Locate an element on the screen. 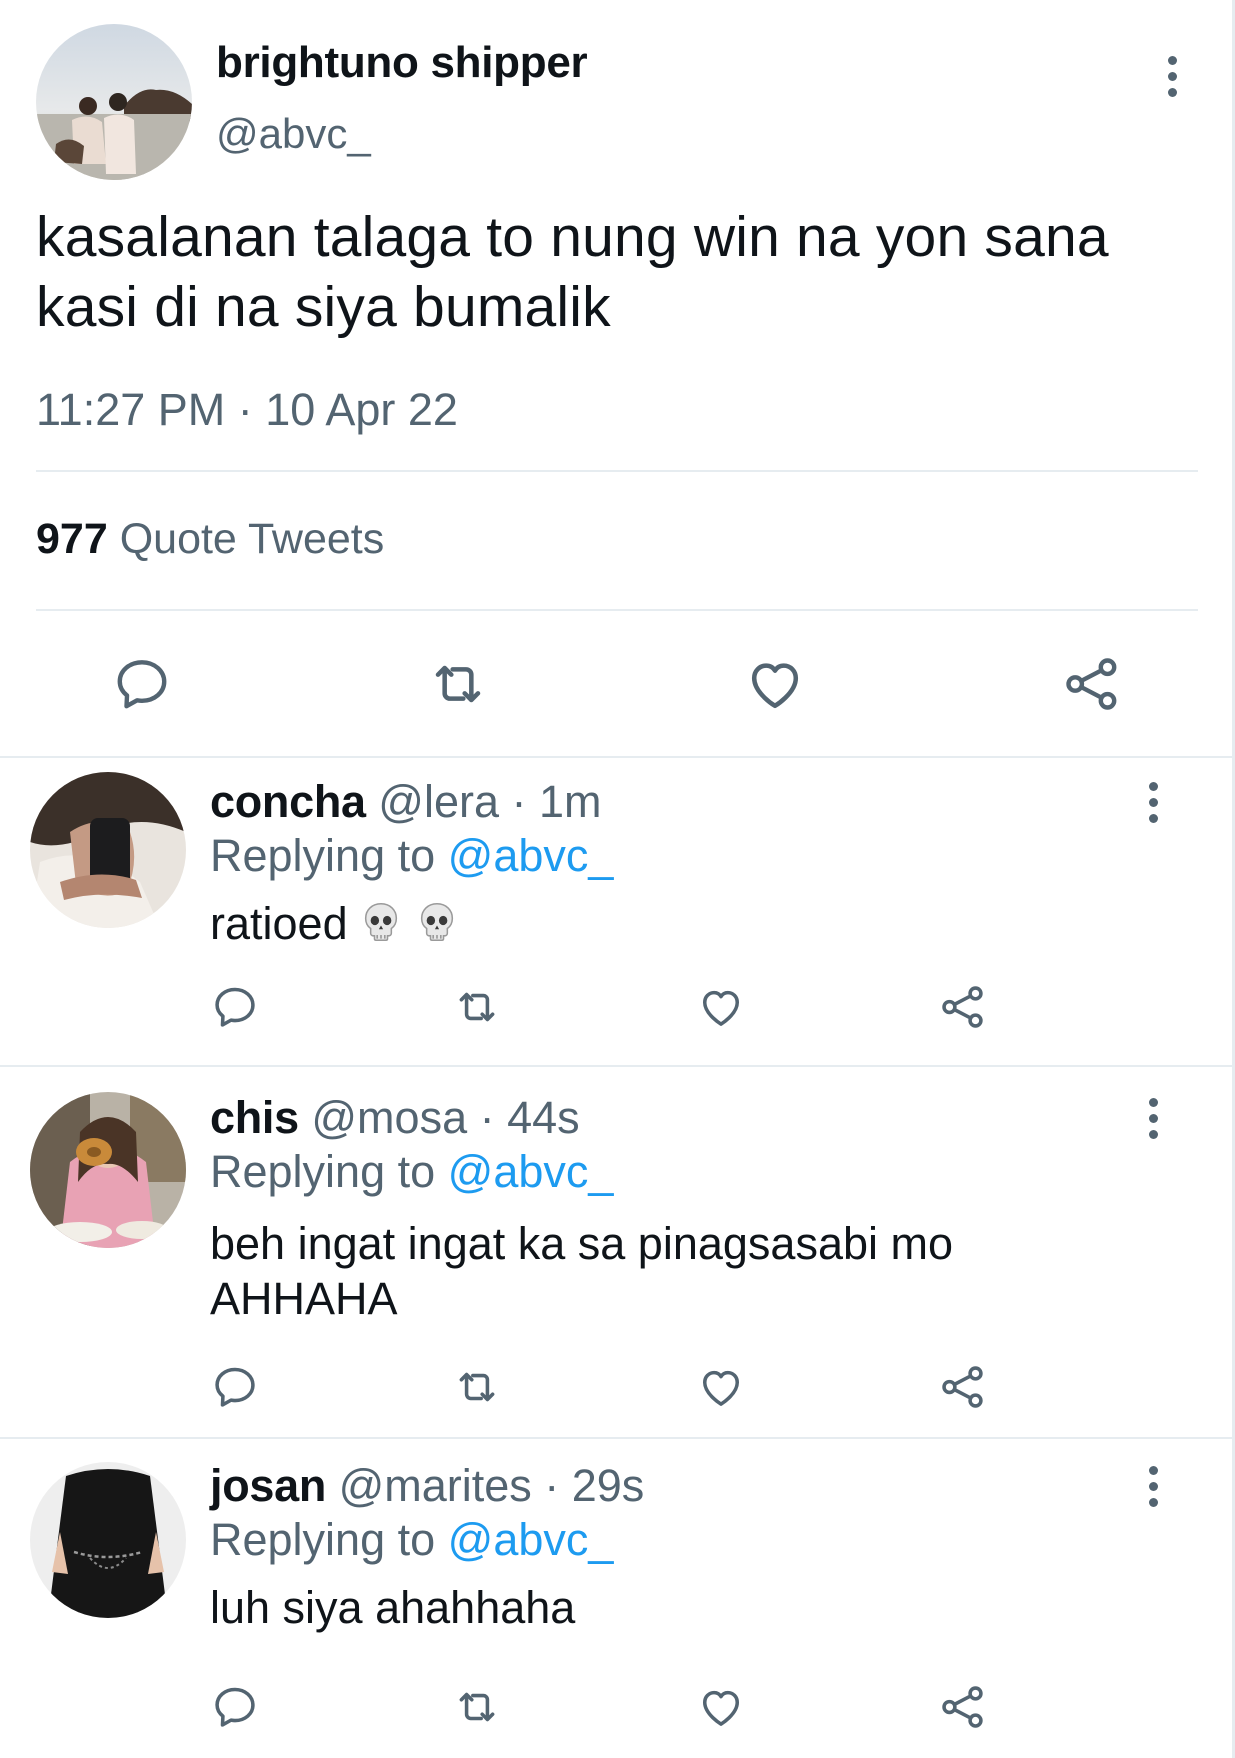 The height and width of the screenshot is (1758, 1235). quote-tweets-stat: 977 Quote Tweets is located at coordinates (210, 539).